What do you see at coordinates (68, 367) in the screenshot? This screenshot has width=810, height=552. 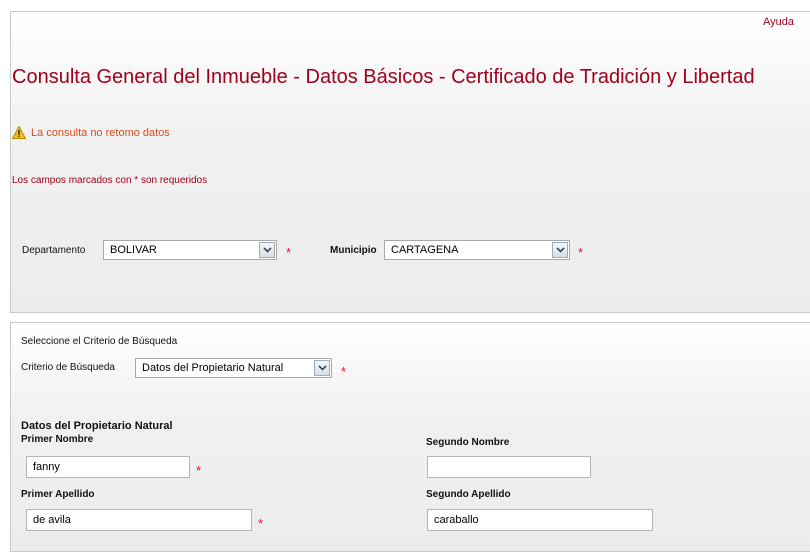 I see `criterio-label: Criterio de Búsqueda` at bounding box center [68, 367].